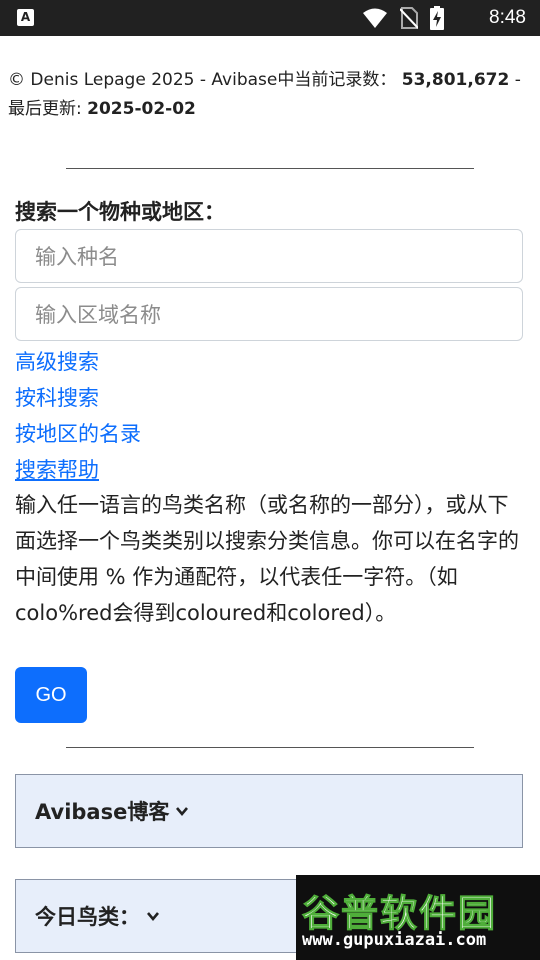 The image size is (540, 960). I want to click on search-title: 搜索一个物种或地区：, so click(120, 212).